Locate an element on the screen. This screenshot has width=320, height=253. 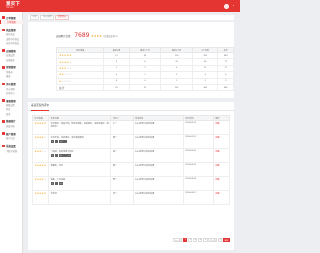
prev-page-button: 上一页 is located at coordinates (178, 240).